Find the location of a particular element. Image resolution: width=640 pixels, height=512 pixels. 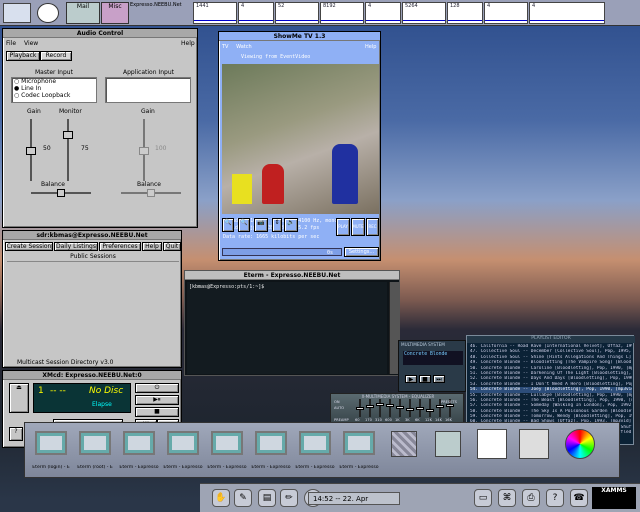

progress-track: 0s is located at coordinates (282, 252).